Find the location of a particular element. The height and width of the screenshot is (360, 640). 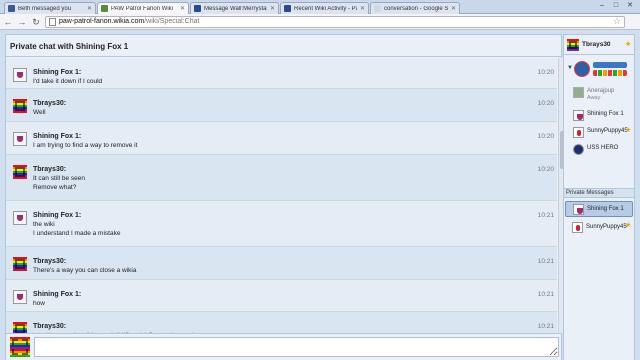

maximize-icon: □ is located at coordinates (616, 6).